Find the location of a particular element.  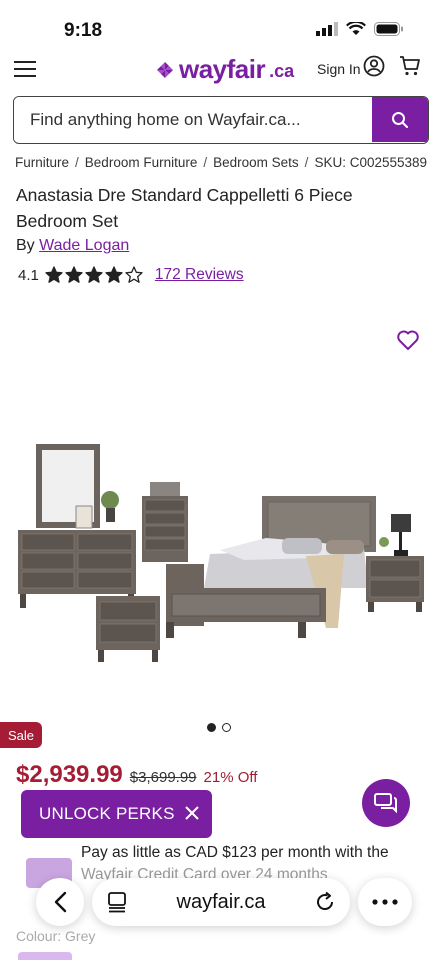

rating-stars is located at coordinates (94, 275).